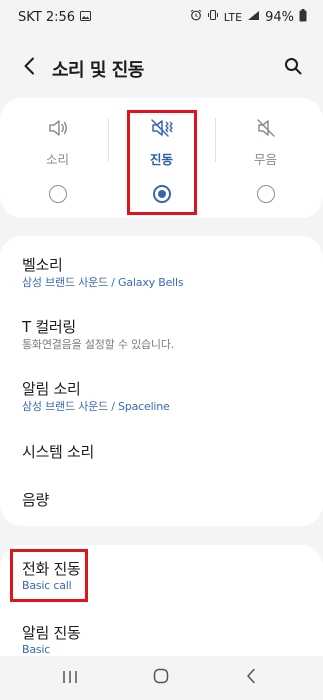 This screenshot has height=700, width=323. What do you see at coordinates (96, 406) in the screenshot?
I see `notification-sound-subtitle: 삼성 브랜드 사운드 / Spaceline` at bounding box center [96, 406].